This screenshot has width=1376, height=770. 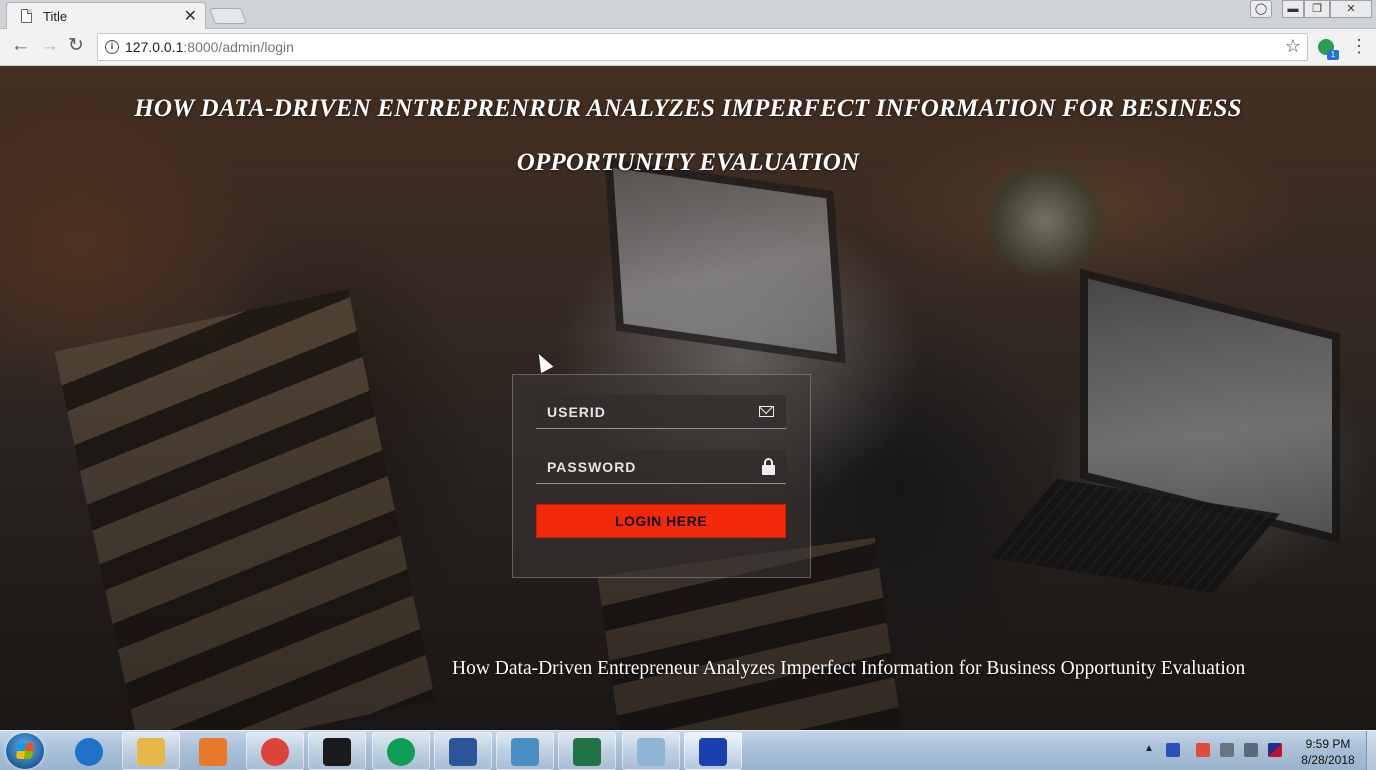 I want to click on word-icon, so click(x=463, y=752).